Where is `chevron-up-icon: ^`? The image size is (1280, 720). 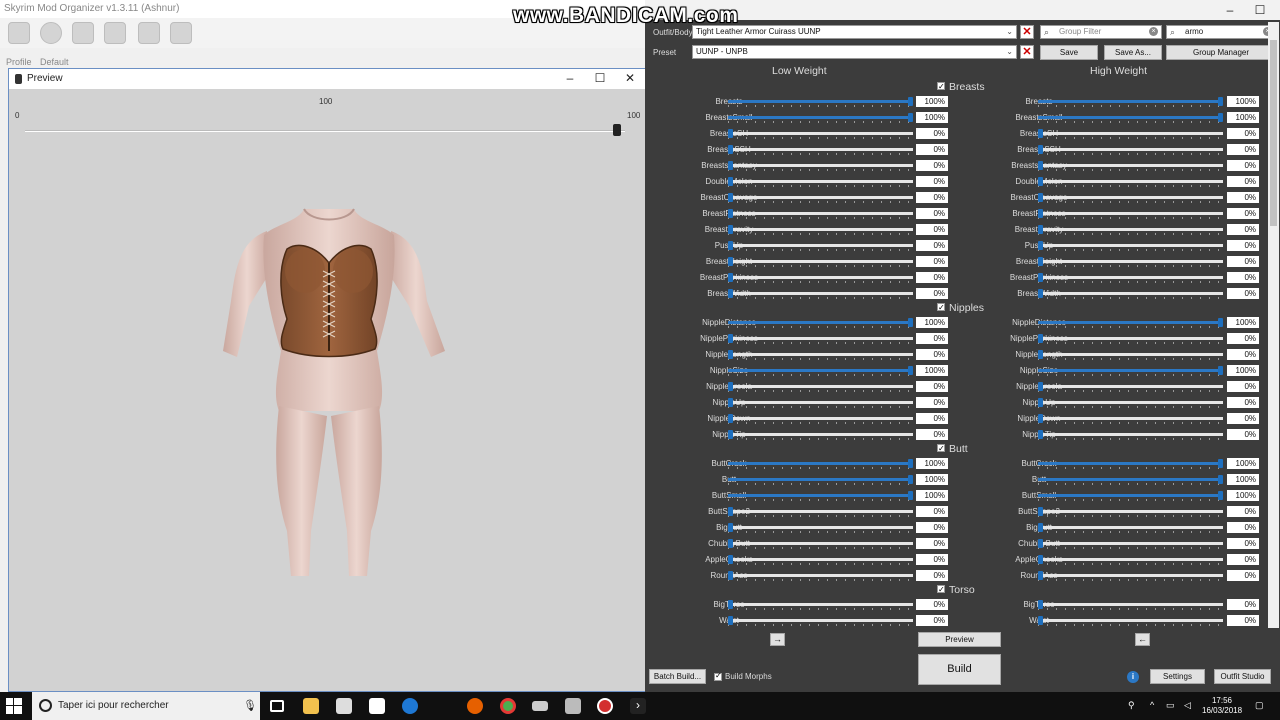 chevron-up-icon: ^ is located at coordinates (1152, 705).